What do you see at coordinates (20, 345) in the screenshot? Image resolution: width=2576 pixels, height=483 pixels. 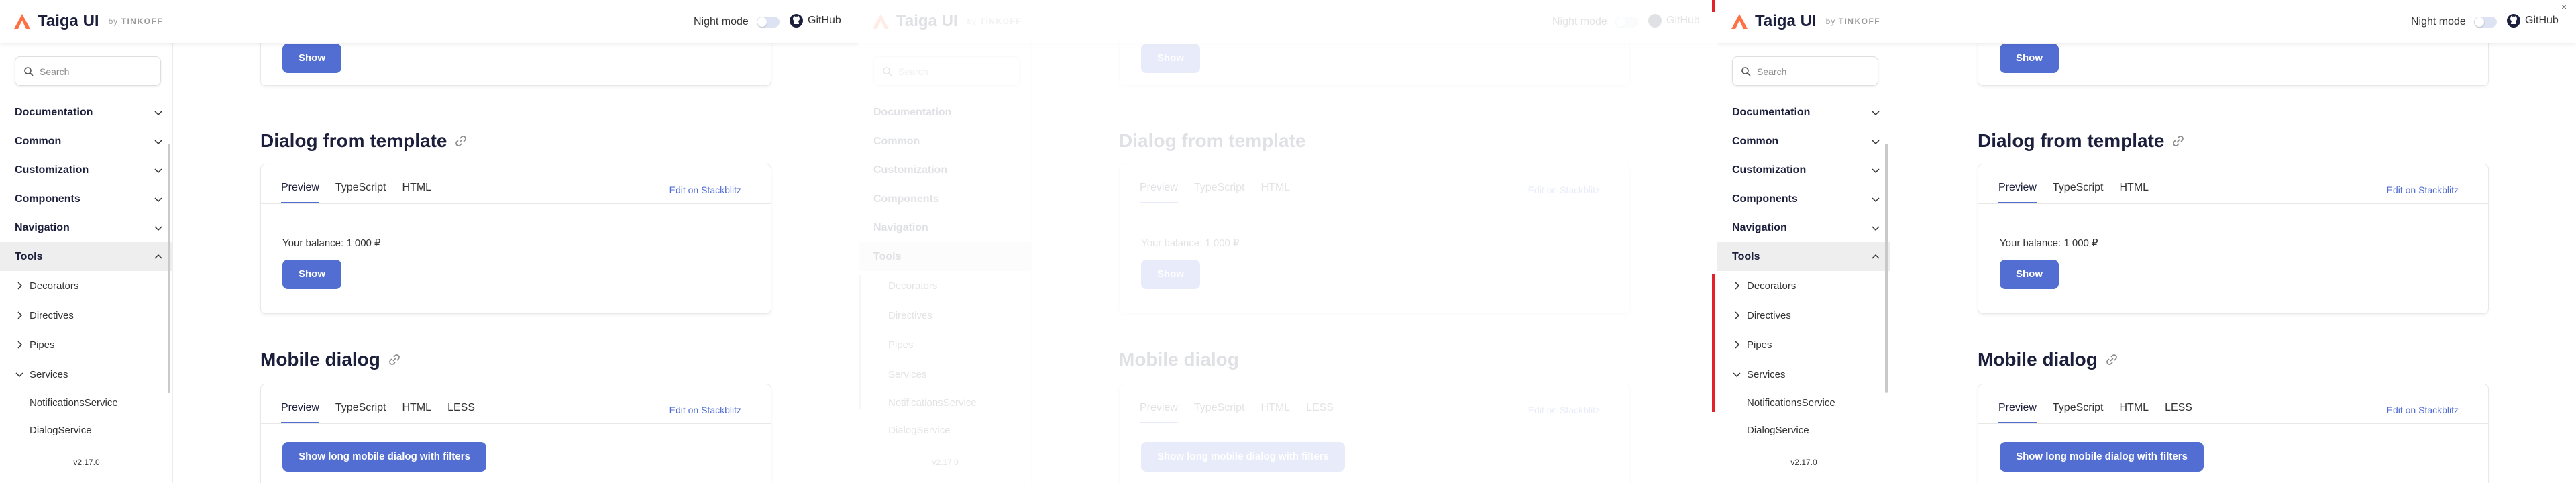 I see `chevron-right-icon` at bounding box center [20, 345].